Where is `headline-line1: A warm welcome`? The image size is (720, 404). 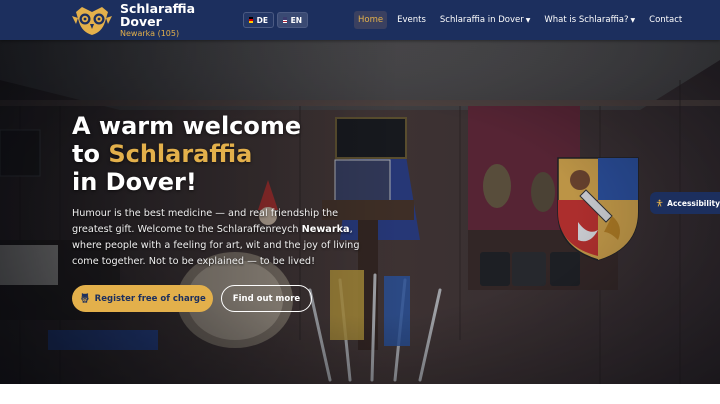
headline-line1: A warm welcome is located at coordinates (187, 126).